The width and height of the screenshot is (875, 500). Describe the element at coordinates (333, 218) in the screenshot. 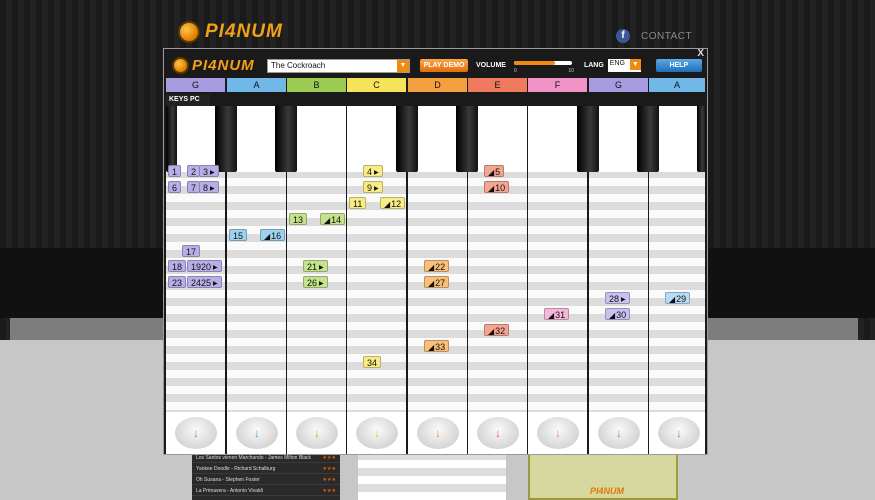

I see `note-number-tag: 14` at that location.